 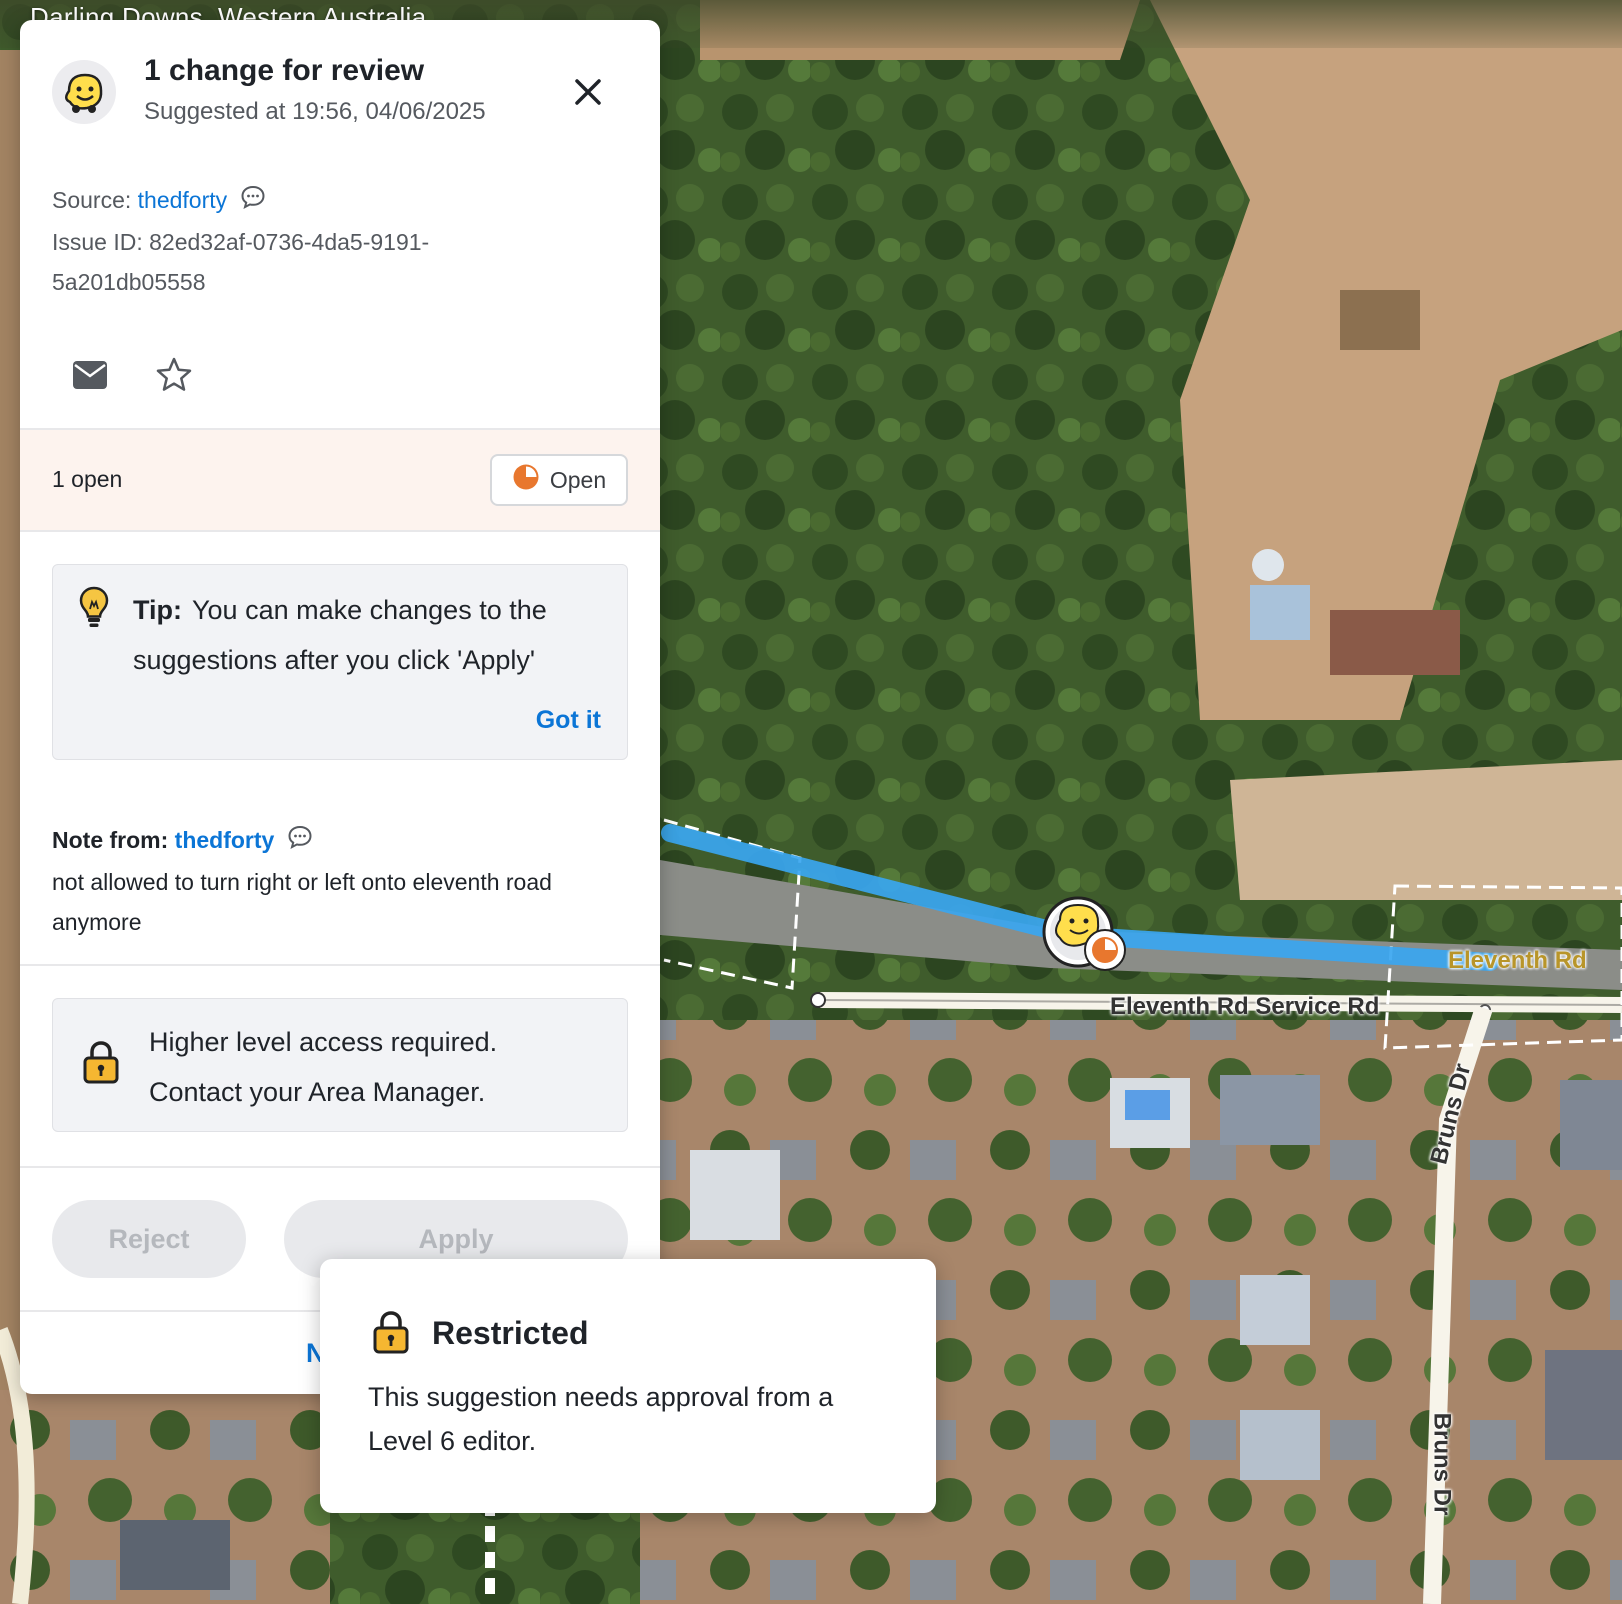 What do you see at coordinates (578, 479) in the screenshot?
I see `status-open-label: Open` at bounding box center [578, 479].